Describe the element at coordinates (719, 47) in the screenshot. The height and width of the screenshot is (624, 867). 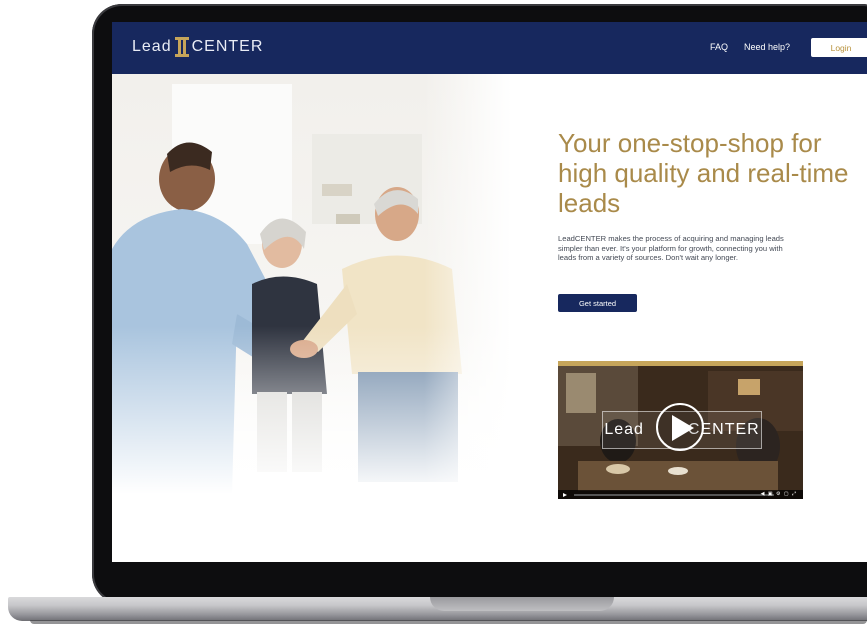
I see `nav-link-faq: FAQ` at that location.